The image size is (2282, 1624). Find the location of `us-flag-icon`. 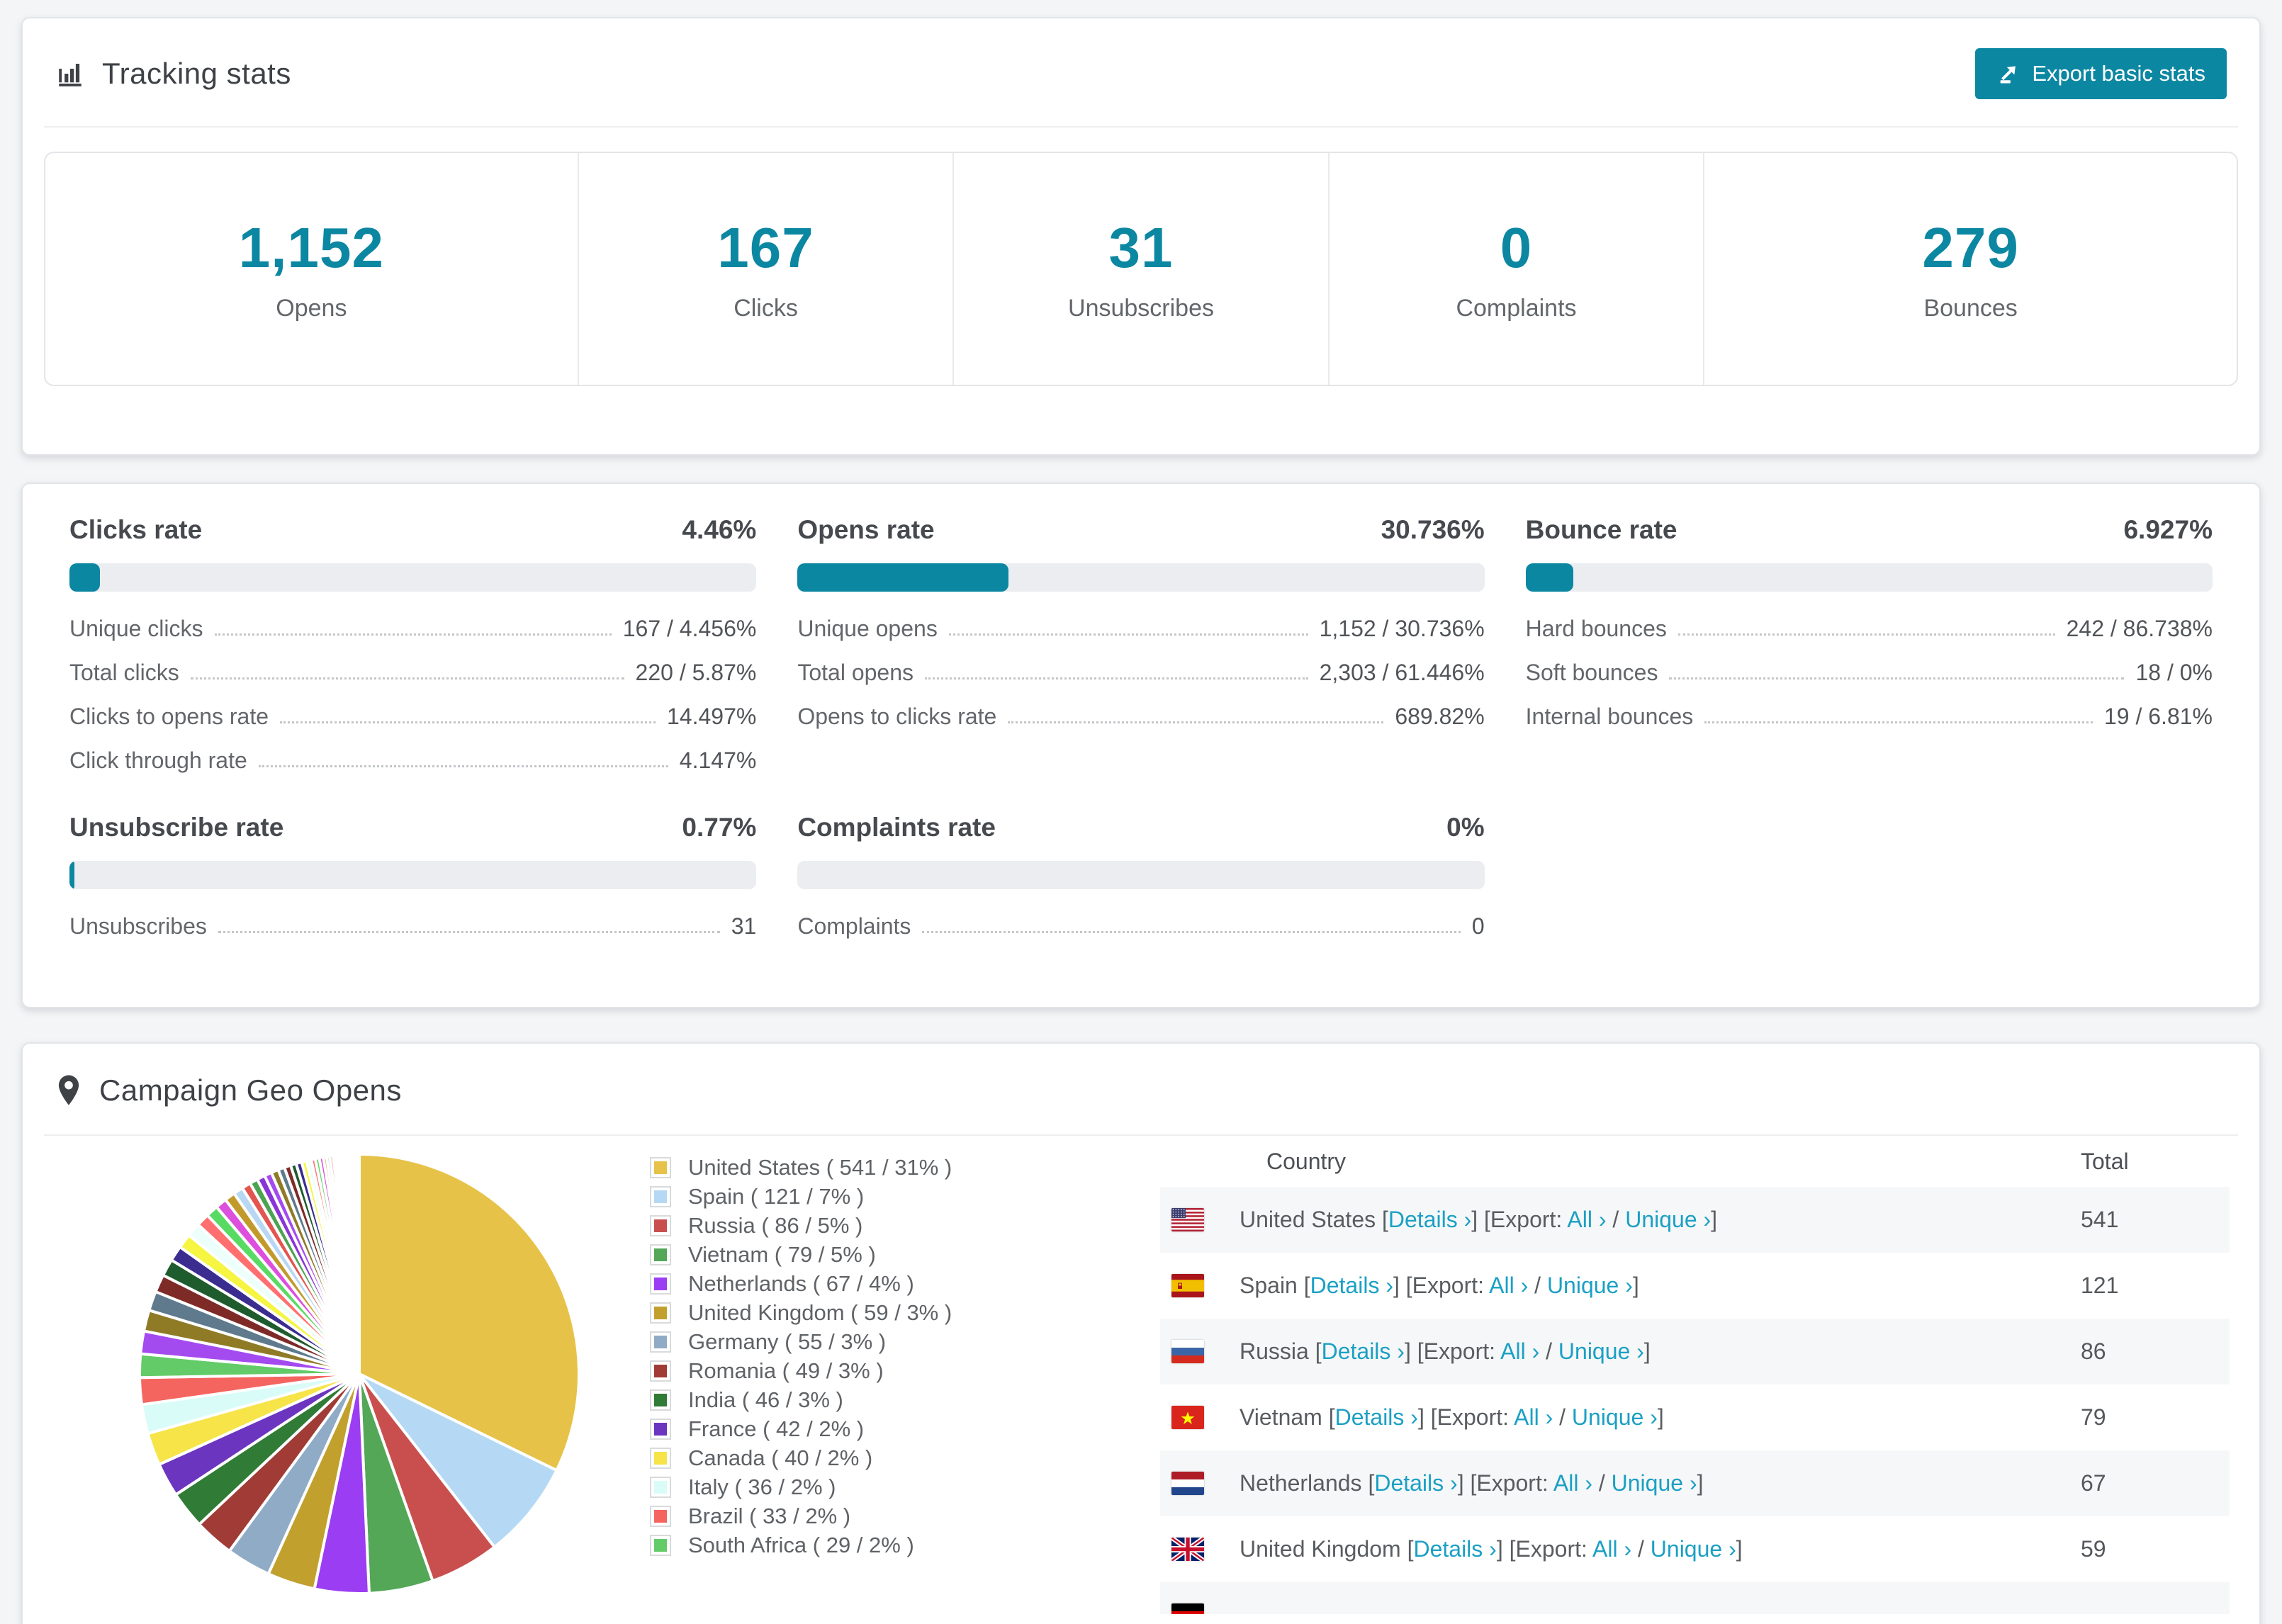

us-flag-icon is located at coordinates (1187, 1219).